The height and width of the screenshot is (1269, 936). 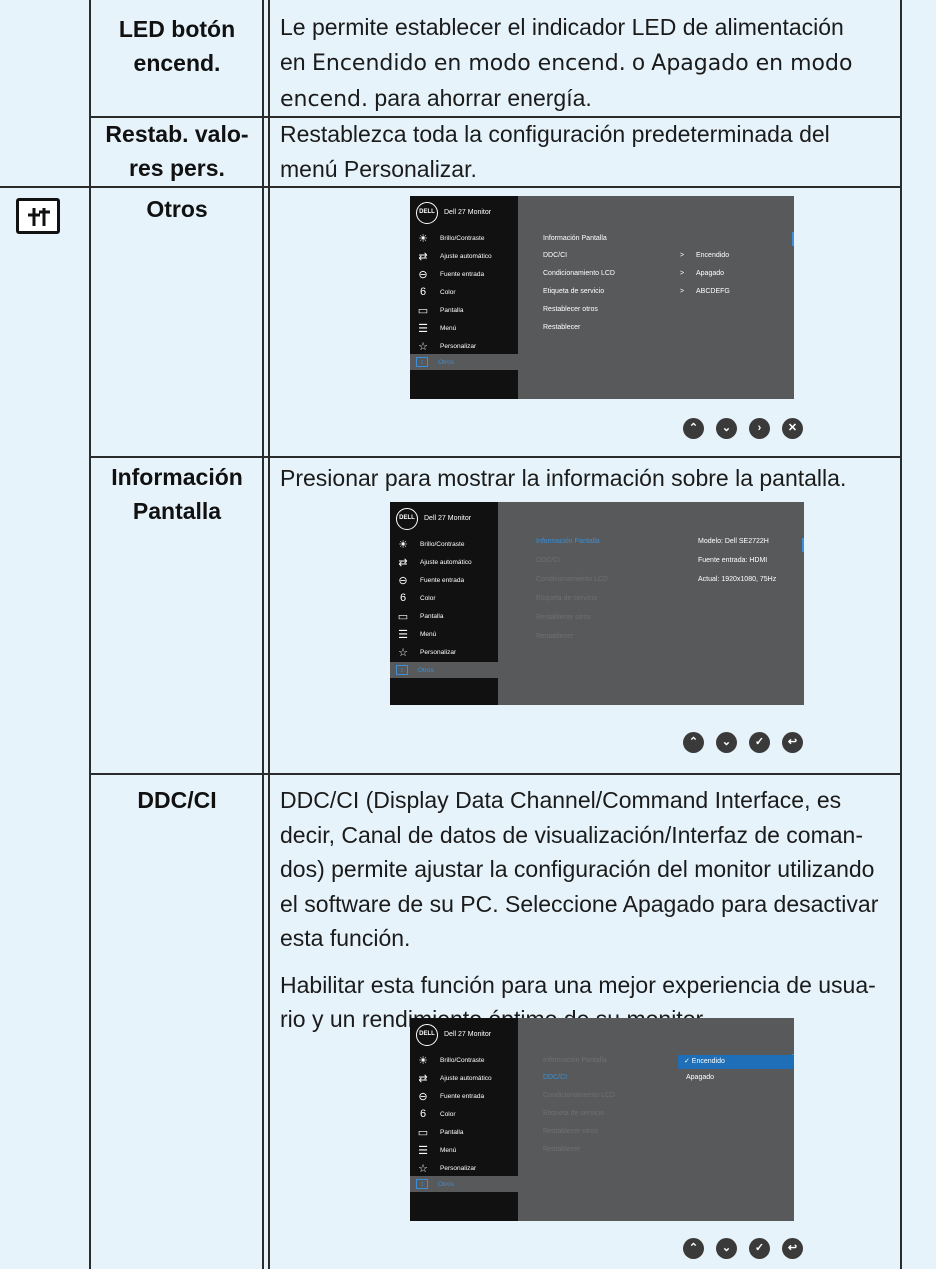 What do you see at coordinates (705, 291) in the screenshot?
I see `osd-value-service-tag: > ABCDEFG` at bounding box center [705, 291].